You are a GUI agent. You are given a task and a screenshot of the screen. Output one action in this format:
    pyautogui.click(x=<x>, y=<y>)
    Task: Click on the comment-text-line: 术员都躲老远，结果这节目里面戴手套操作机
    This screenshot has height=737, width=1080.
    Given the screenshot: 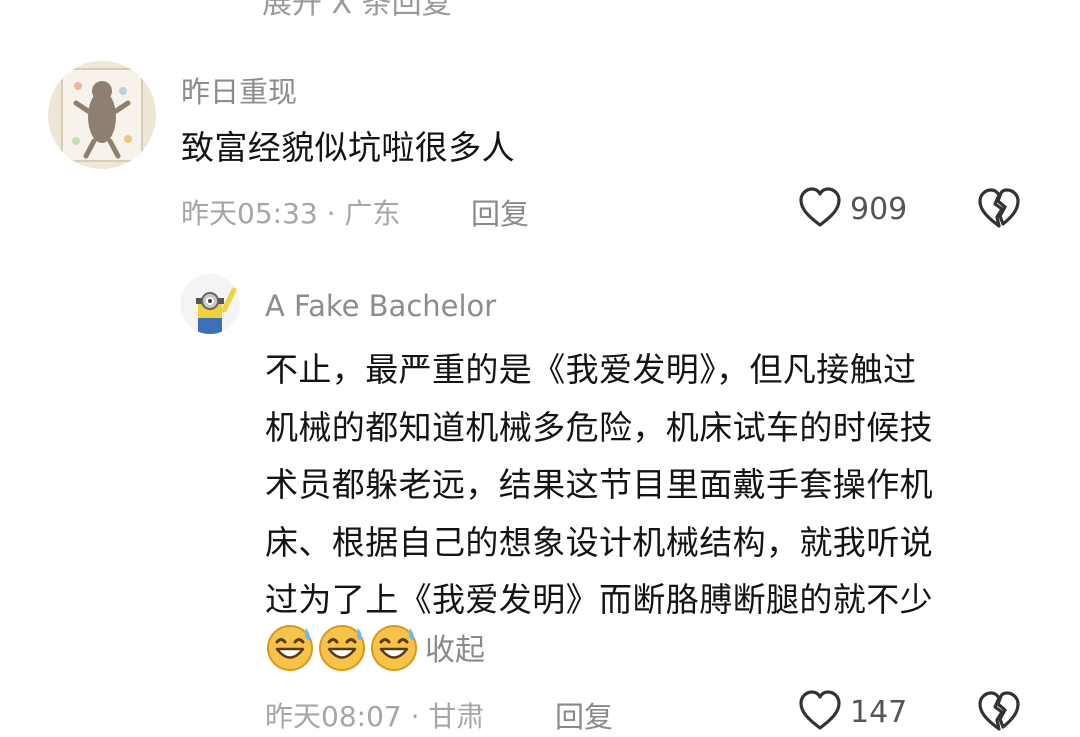 What is the action you would take?
    pyautogui.click(x=599, y=484)
    